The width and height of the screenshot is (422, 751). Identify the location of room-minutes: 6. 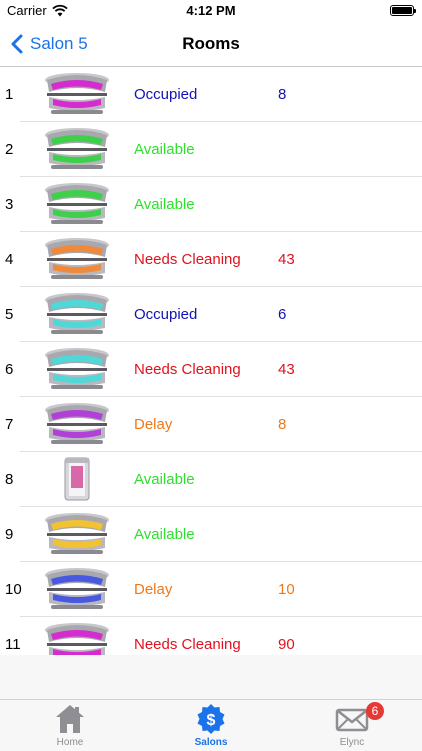
(282, 314).